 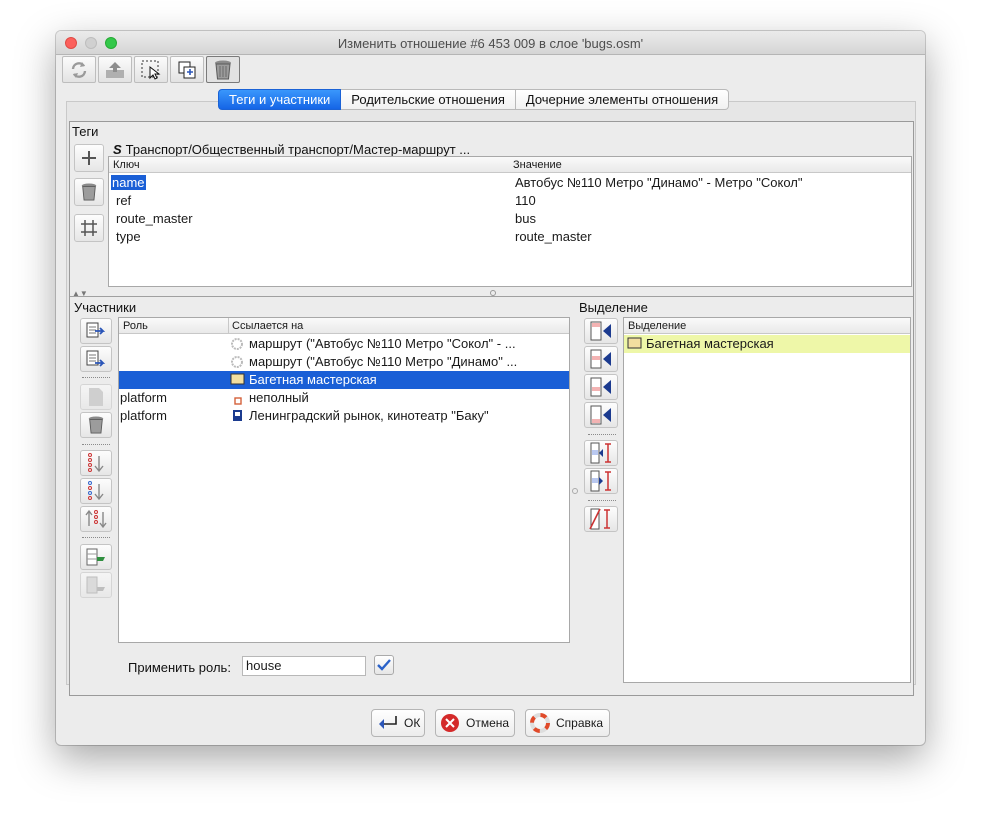 I want to click on select-members-button, so click(x=96, y=557).